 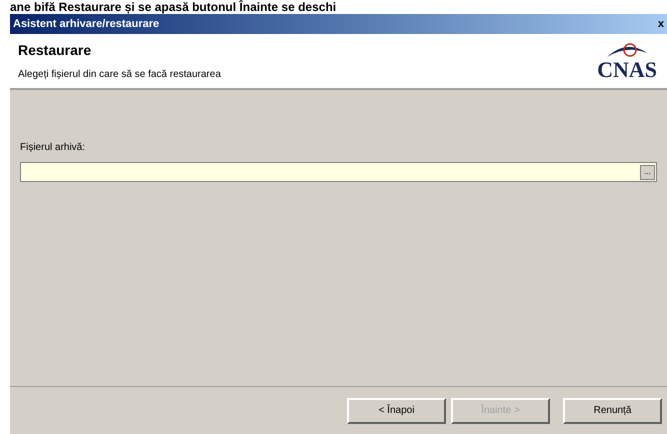 What do you see at coordinates (627, 70) in the screenshot?
I see `logo-text: CNAS` at bounding box center [627, 70].